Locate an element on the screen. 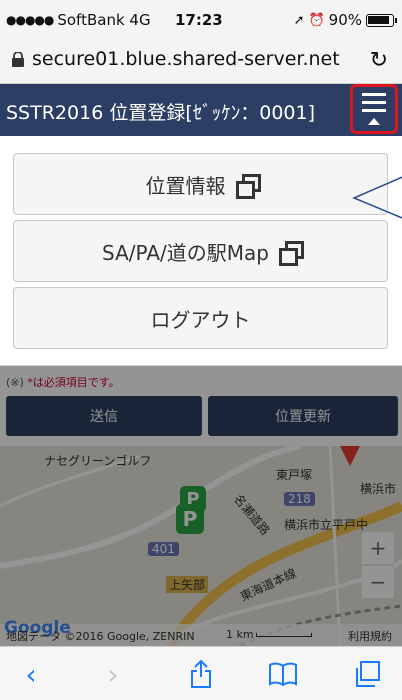  app-header: SSTR2016 位置登録[ｾﾞｯｹﾝ：0001] is located at coordinates (201, 110).